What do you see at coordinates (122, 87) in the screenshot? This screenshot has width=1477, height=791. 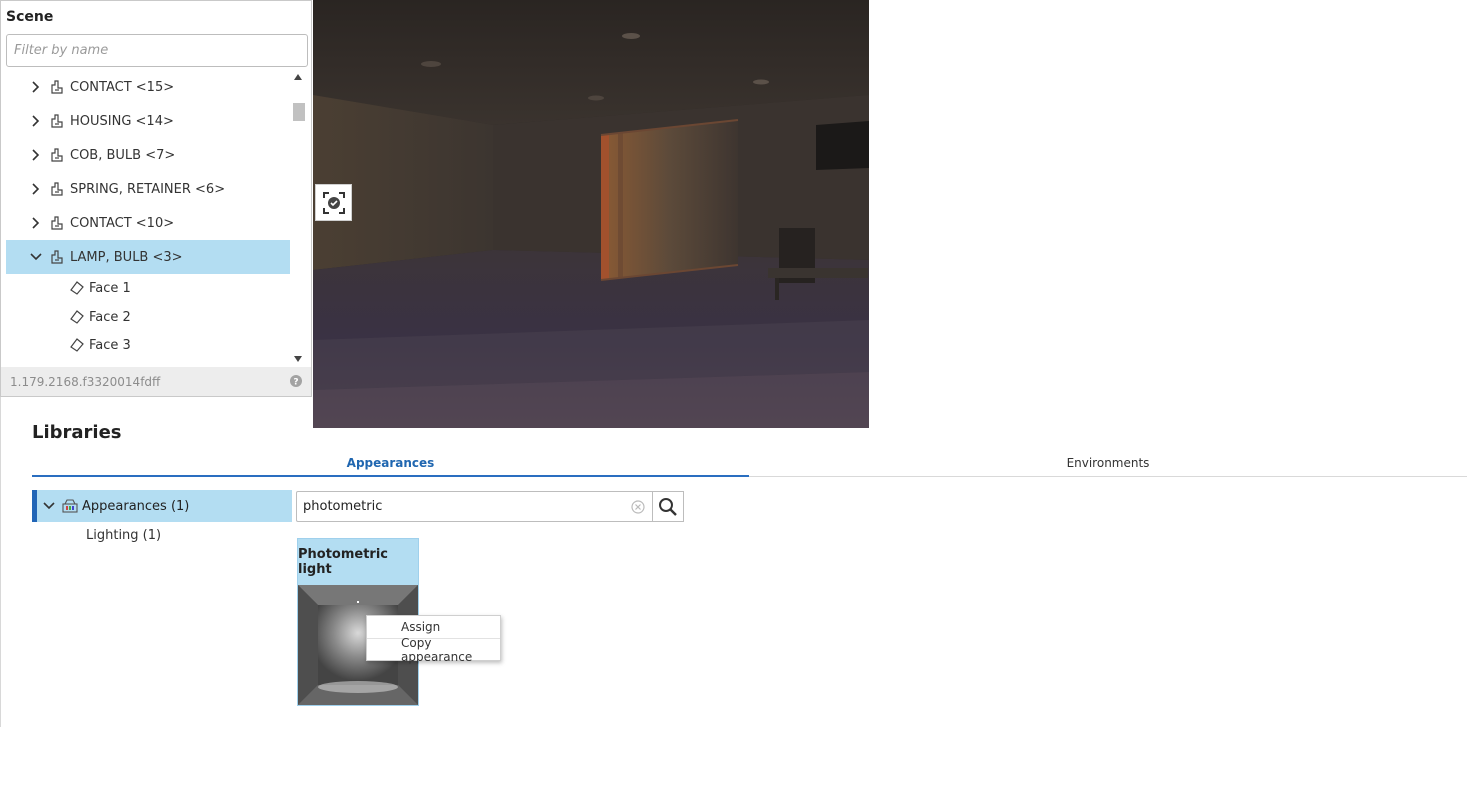 I see `tree-item-label: CONTACT <15>` at bounding box center [122, 87].